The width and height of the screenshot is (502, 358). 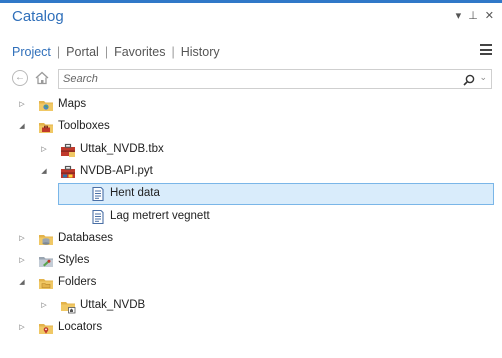 I want to click on tree-item: ▷ Uttak_NVDB, so click(x=251, y=306).